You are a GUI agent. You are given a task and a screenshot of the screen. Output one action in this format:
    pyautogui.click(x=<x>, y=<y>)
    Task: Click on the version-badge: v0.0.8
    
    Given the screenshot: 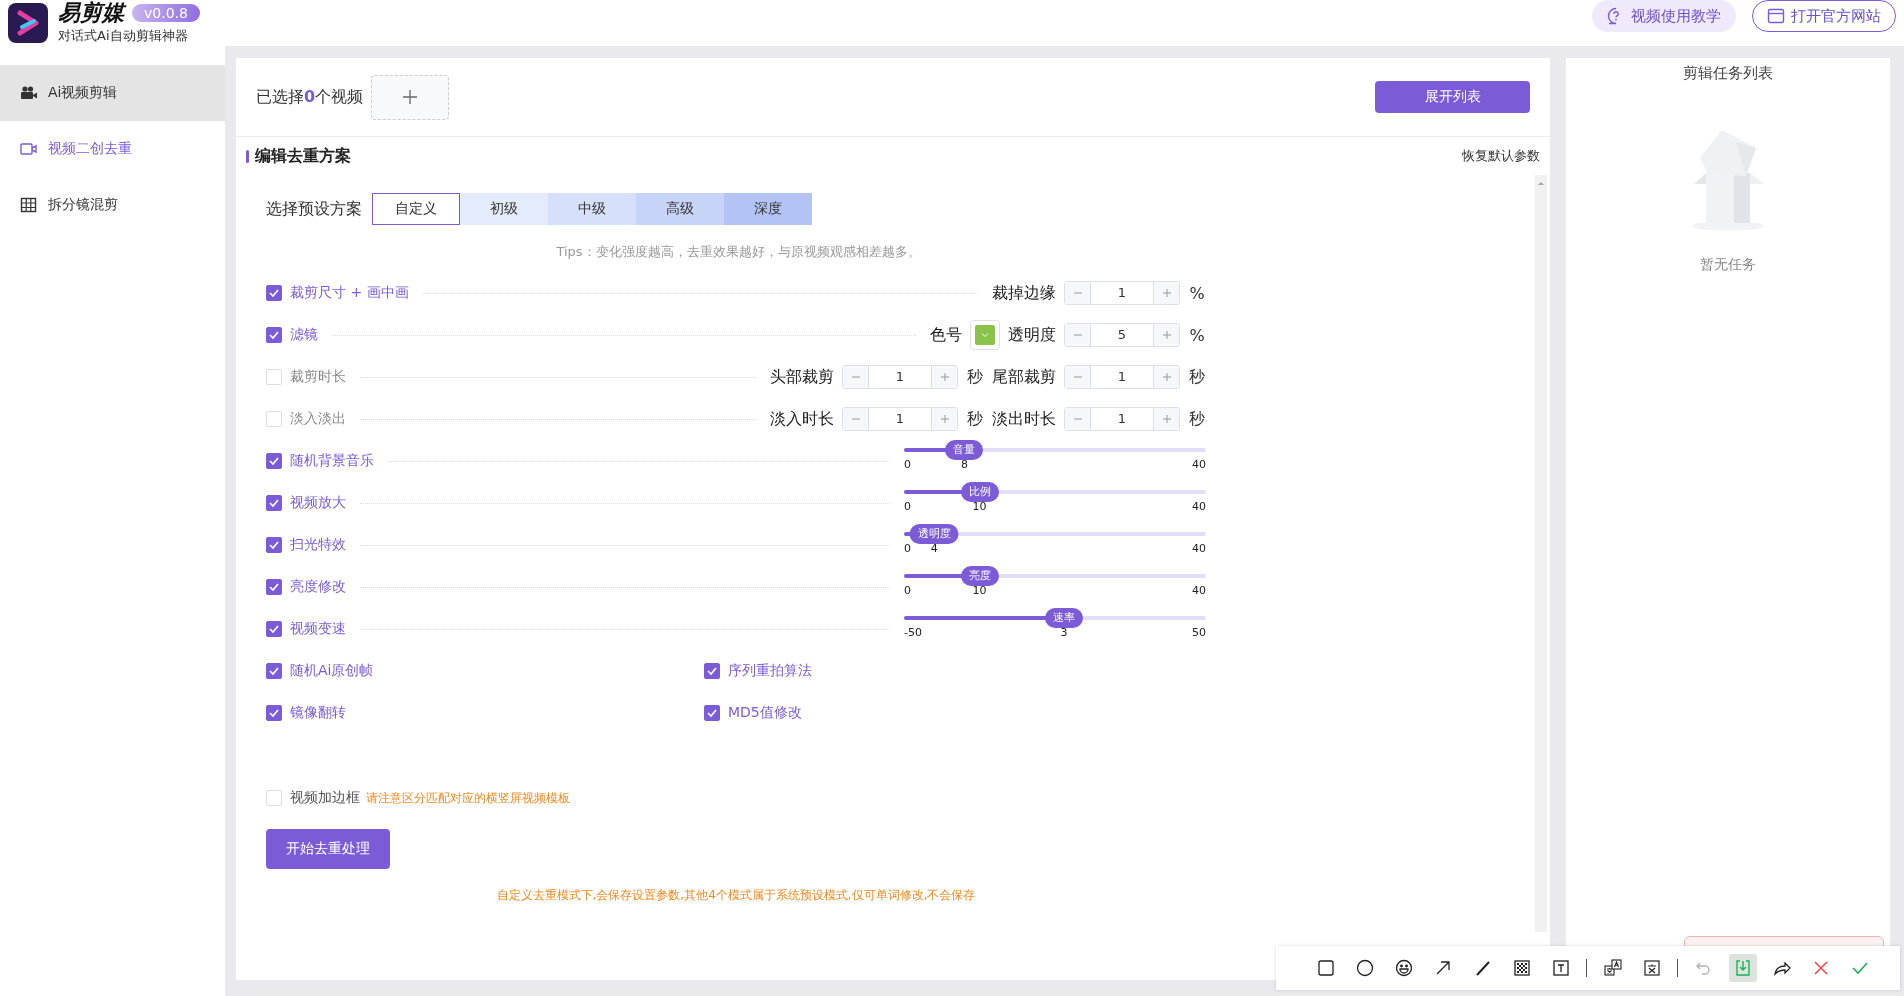 What is the action you would take?
    pyautogui.click(x=166, y=13)
    